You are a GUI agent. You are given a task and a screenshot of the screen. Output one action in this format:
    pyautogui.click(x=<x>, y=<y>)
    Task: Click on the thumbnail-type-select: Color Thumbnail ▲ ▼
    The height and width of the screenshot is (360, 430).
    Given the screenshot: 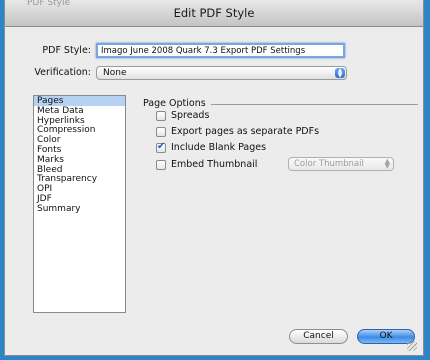 What is the action you would take?
    pyautogui.click(x=341, y=164)
    